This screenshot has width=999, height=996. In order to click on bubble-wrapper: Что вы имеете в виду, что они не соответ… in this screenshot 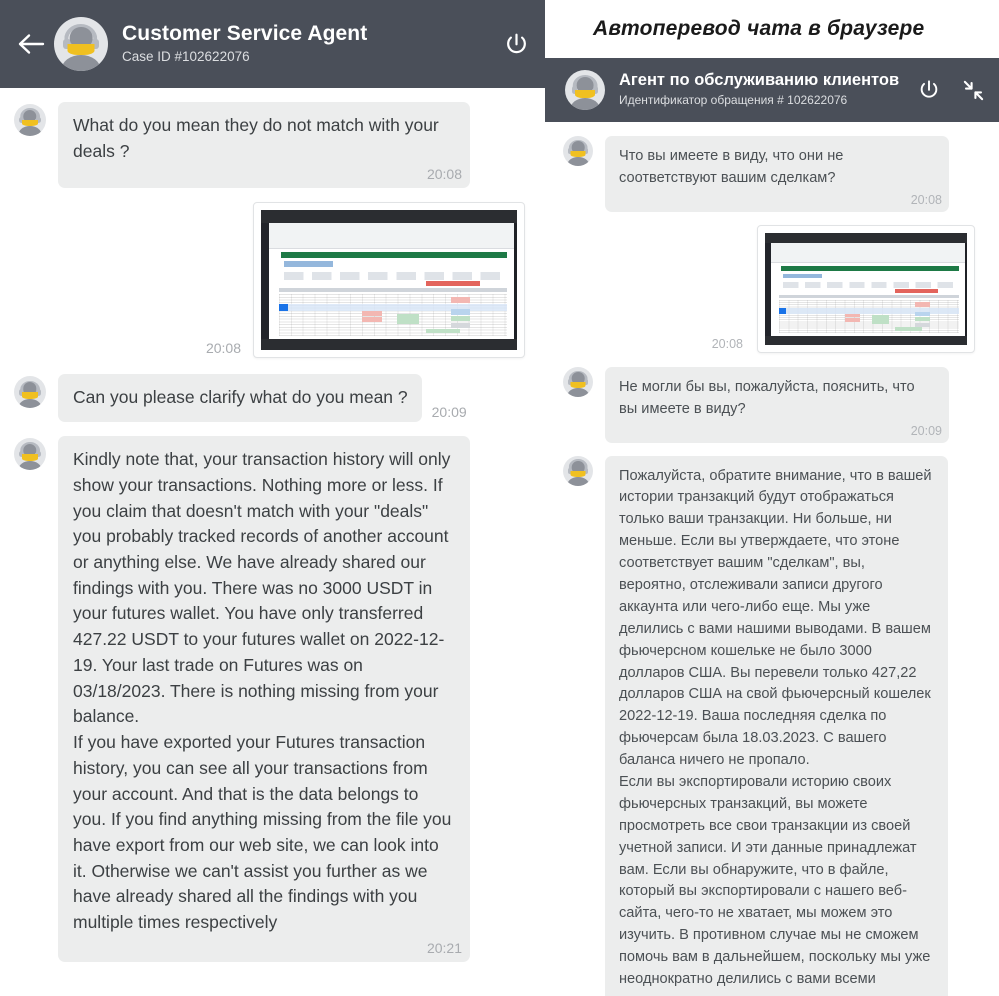, I will do `click(777, 174)`.